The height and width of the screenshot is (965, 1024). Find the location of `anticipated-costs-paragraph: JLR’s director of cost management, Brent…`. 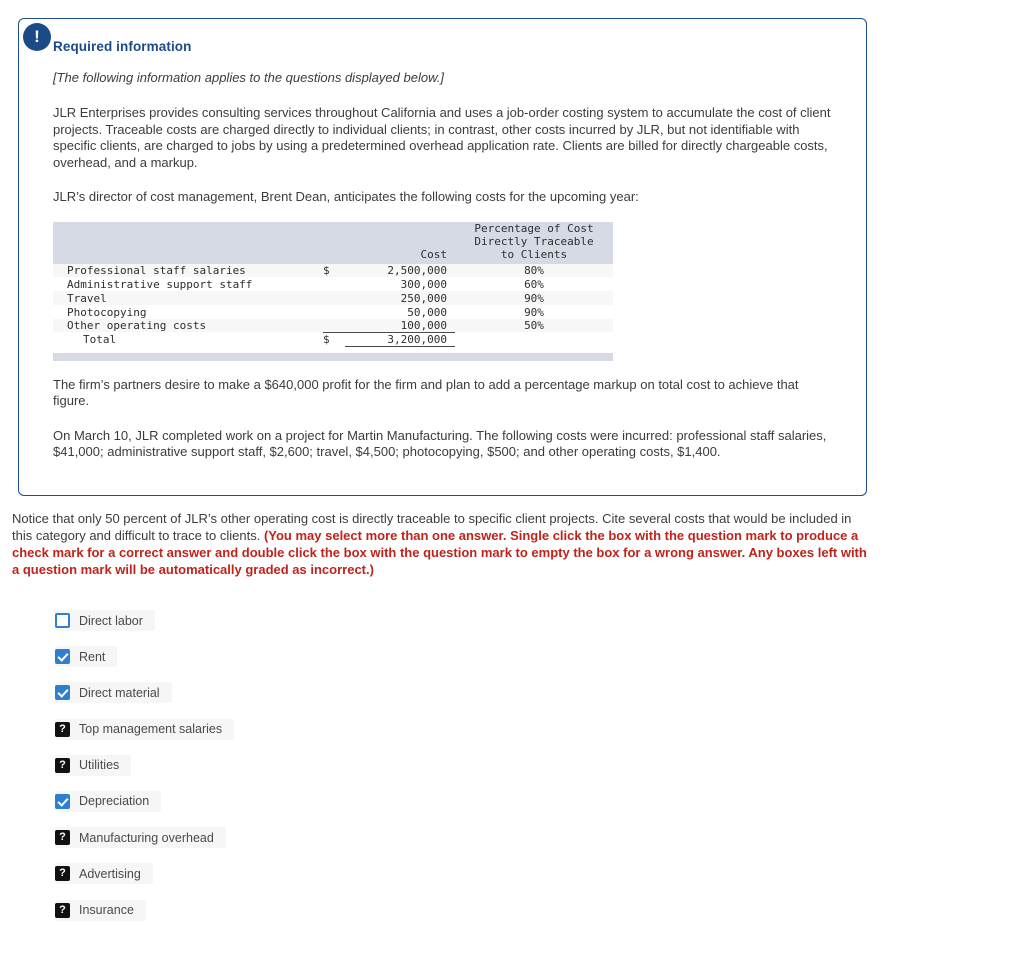

anticipated-costs-paragraph: JLR’s director of cost management, Brent… is located at coordinates (346, 196).